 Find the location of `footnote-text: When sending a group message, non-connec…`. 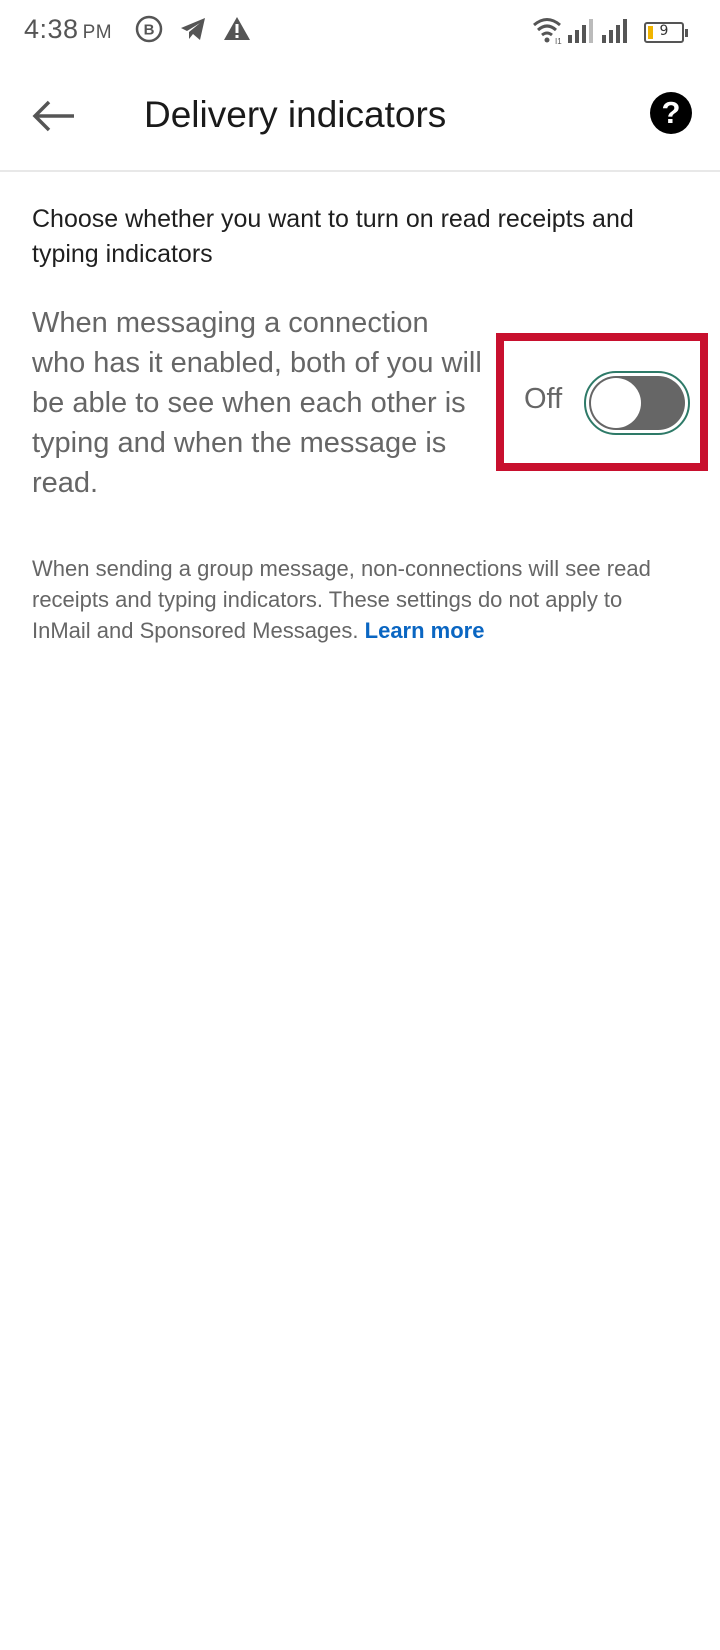

footnote-text: When sending a group message, non-connec… is located at coordinates (341, 599).